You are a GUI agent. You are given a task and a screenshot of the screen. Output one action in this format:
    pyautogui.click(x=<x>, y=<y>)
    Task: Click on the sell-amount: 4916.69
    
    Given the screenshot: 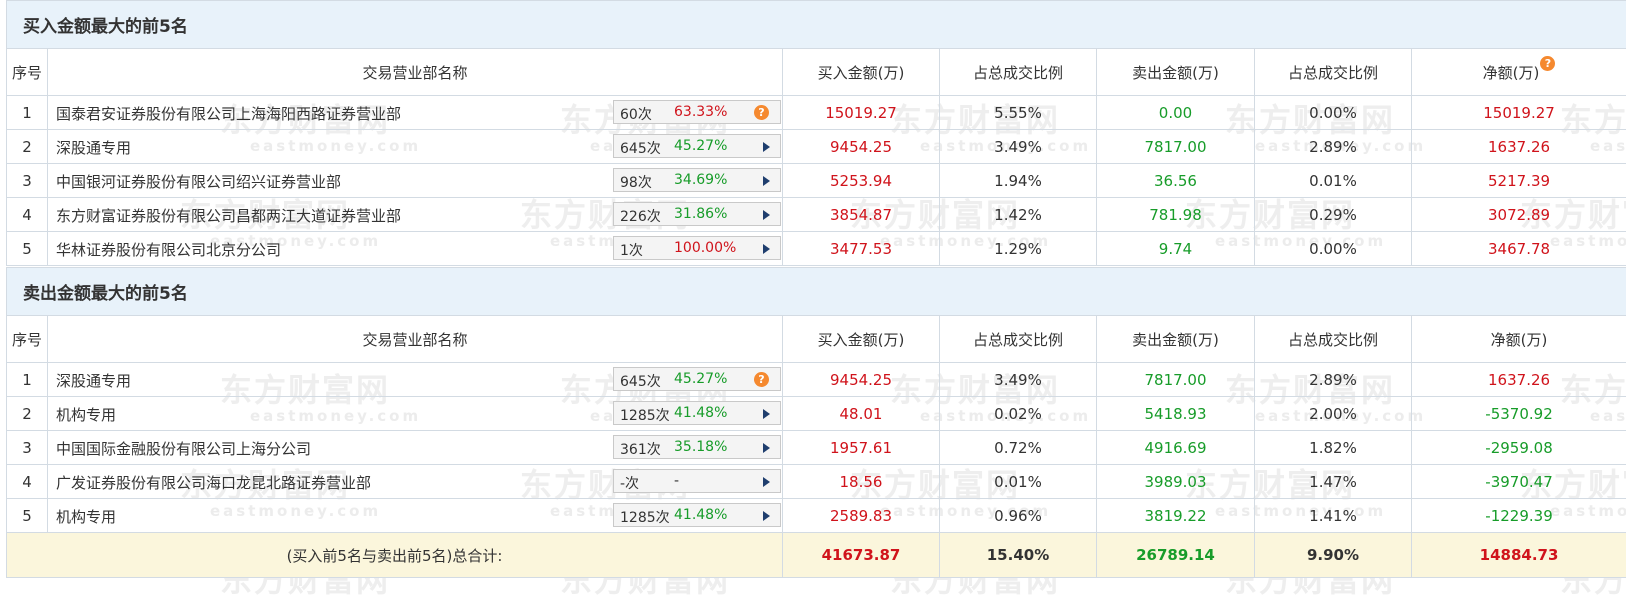 What is the action you would take?
    pyautogui.click(x=1175, y=447)
    